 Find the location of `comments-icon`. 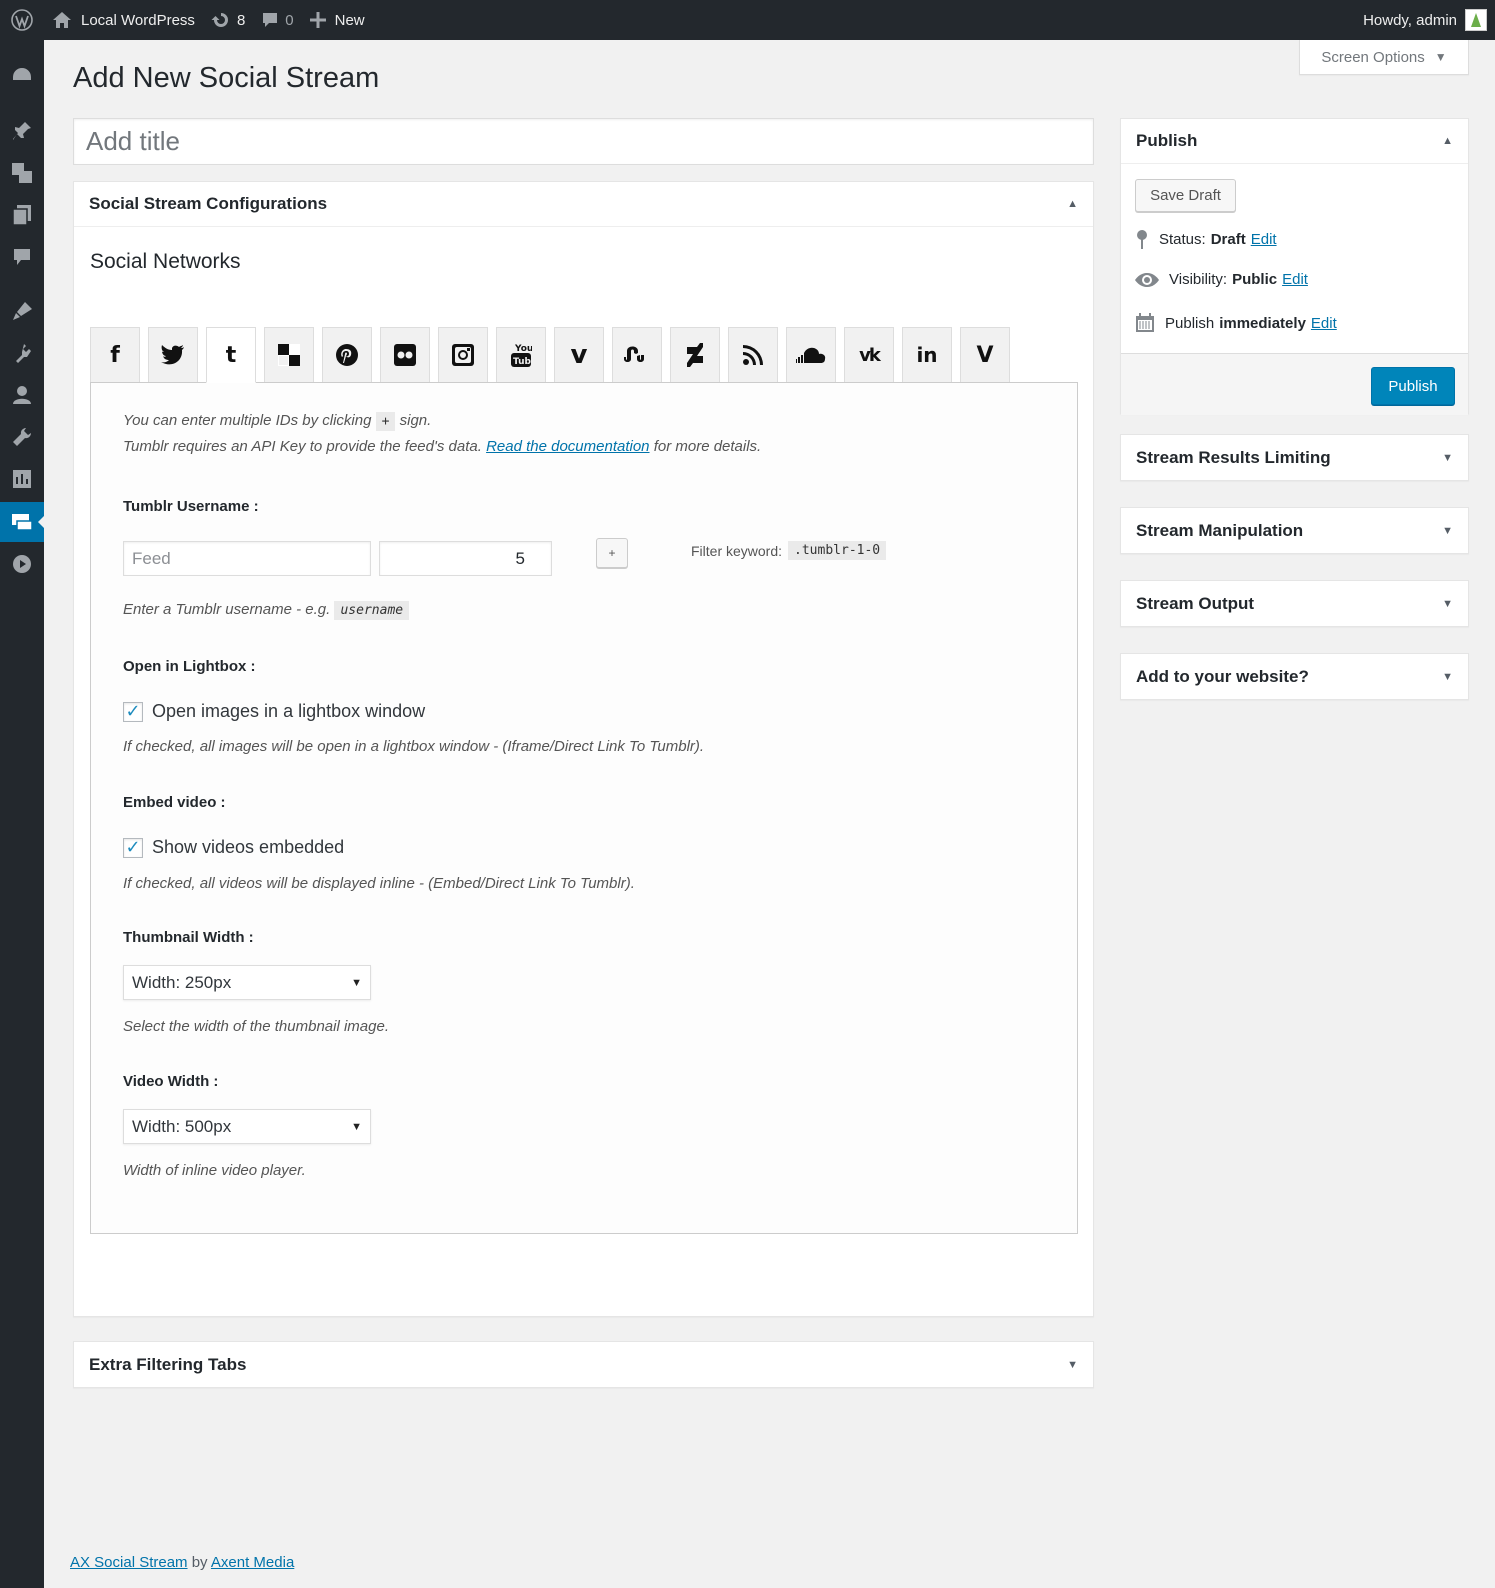

comments-icon is located at coordinates (22, 257).